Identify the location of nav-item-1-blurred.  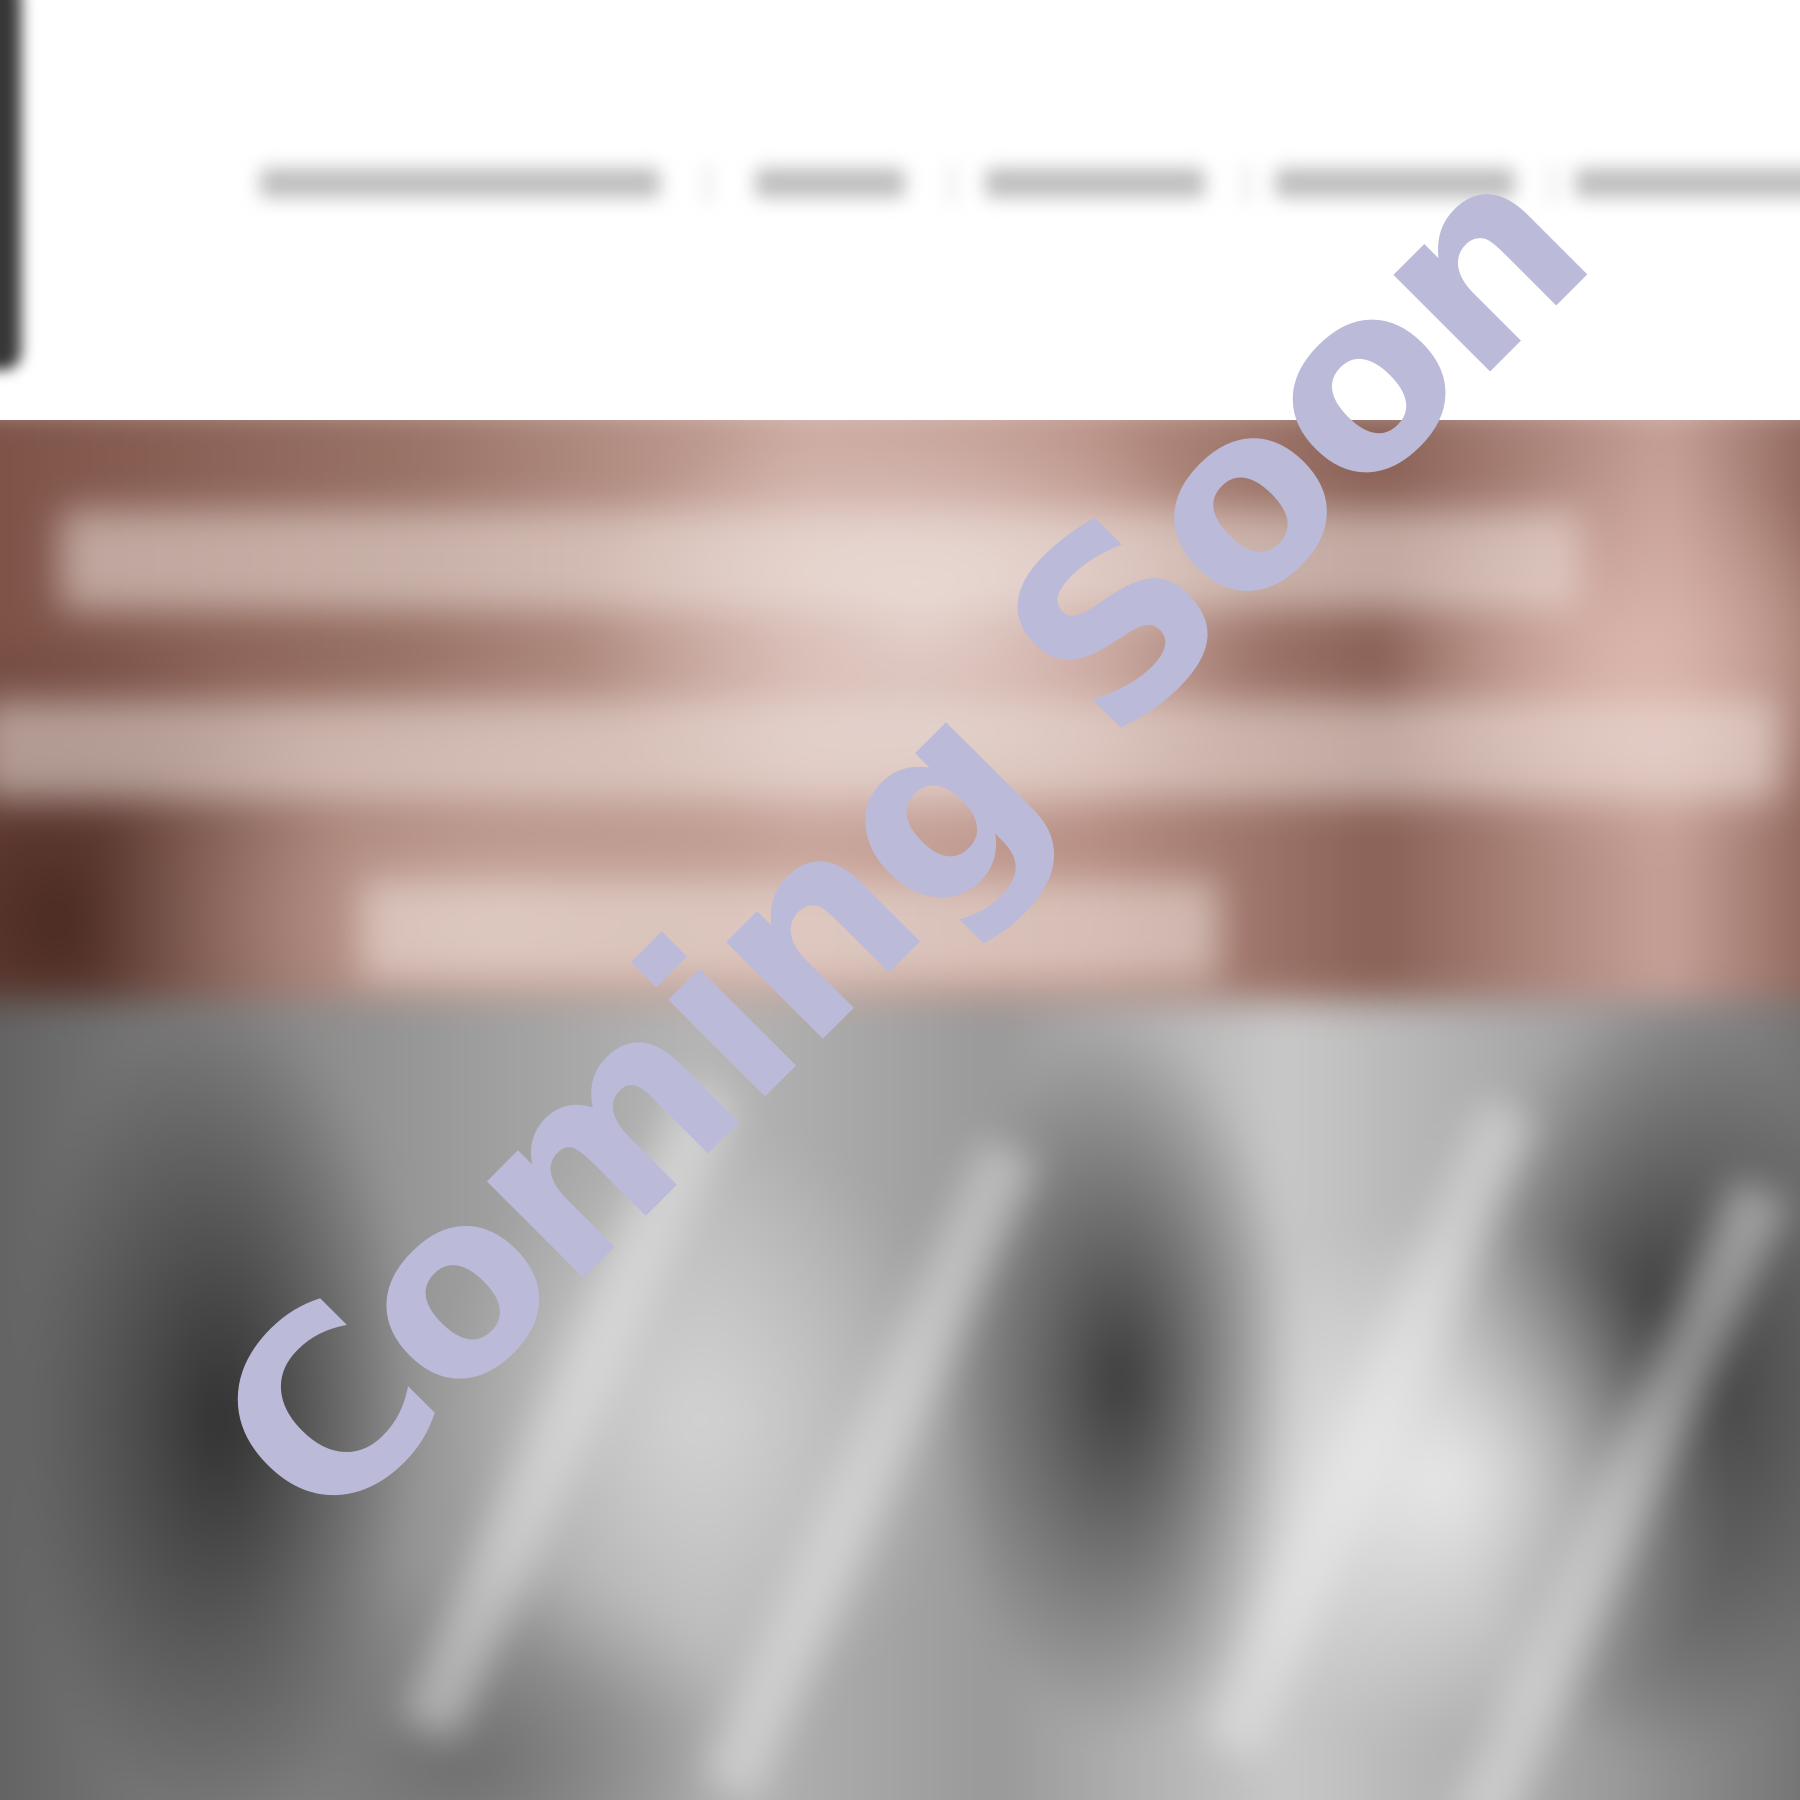
(460, 183).